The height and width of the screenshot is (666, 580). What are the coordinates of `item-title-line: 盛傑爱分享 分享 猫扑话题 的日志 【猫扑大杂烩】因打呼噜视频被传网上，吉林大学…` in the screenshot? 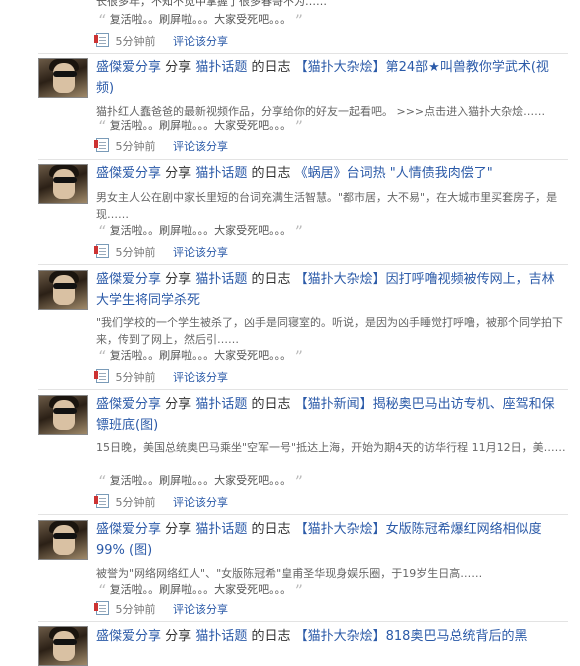 It's located at (331, 290).